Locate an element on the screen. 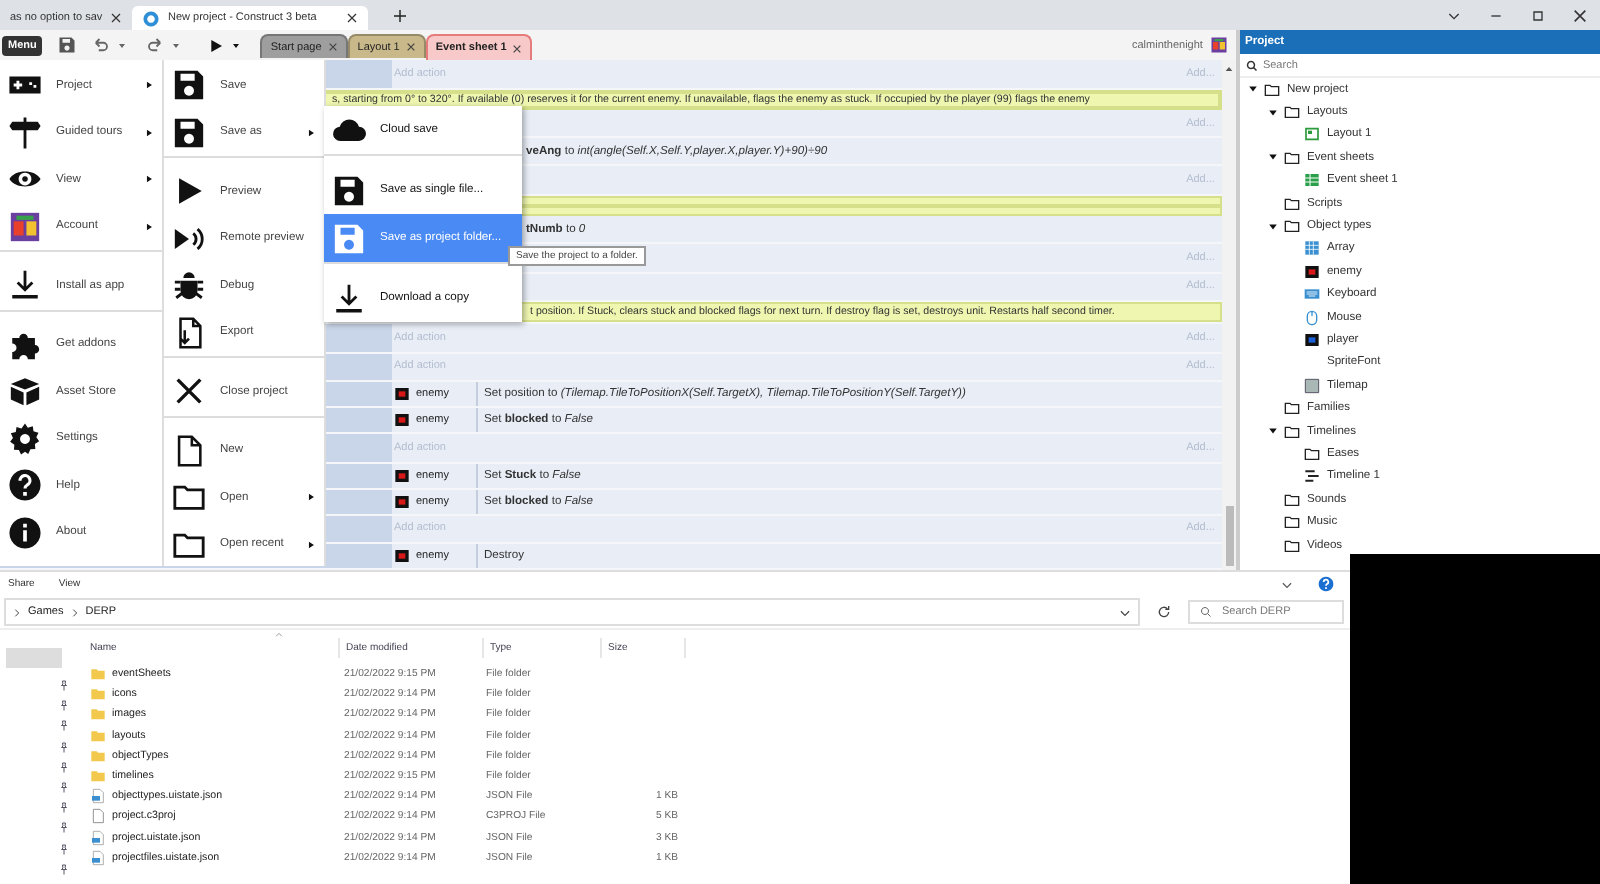 The height and width of the screenshot is (884, 1600). event-sheet-icon is located at coordinates (1312, 180).